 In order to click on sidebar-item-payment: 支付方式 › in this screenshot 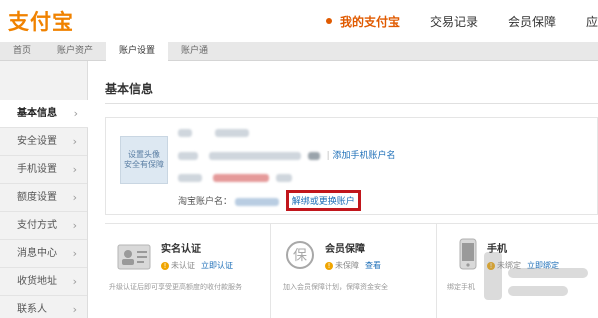, I will do `click(43, 226)`.